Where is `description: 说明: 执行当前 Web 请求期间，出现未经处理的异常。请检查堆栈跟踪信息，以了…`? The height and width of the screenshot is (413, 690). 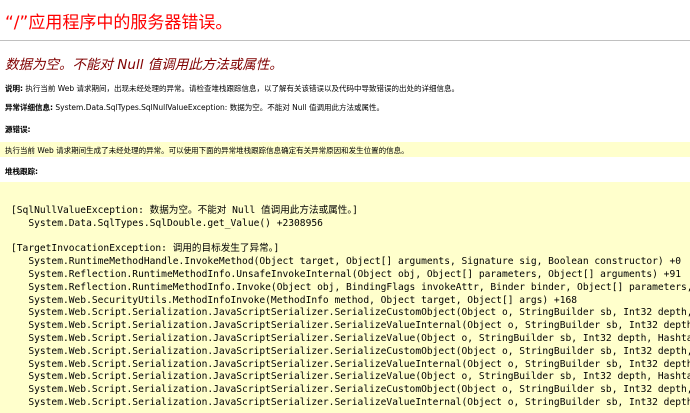 description: 说明: 执行当前 Web 请求期间，出现未经处理的异常。请检查堆栈跟踪信息，以了… is located at coordinates (232, 88).